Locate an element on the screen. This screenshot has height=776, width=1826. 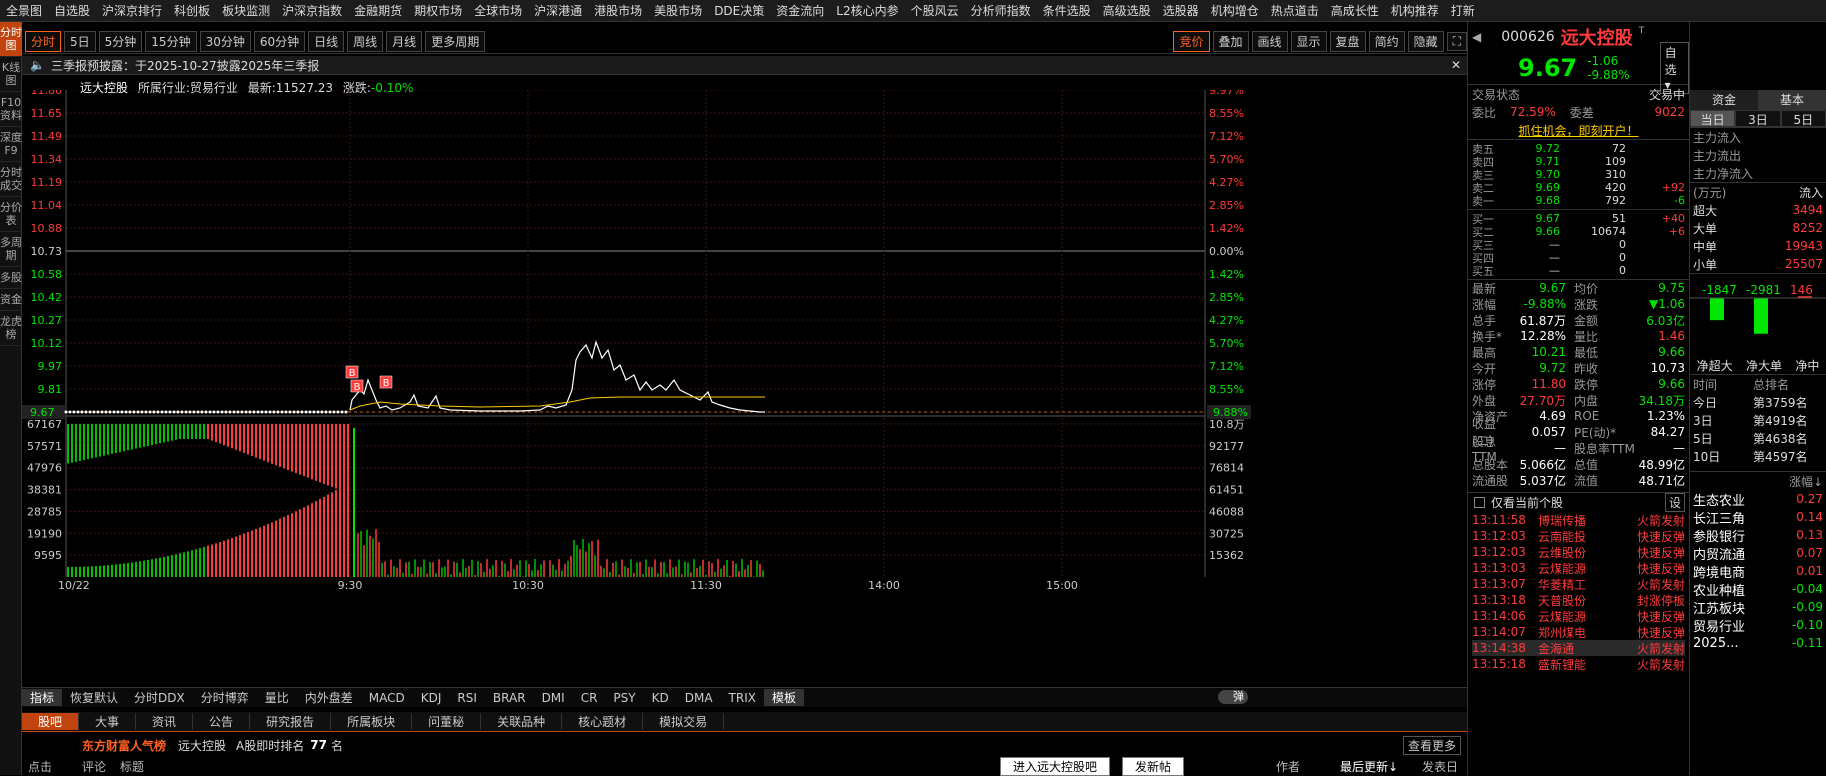
alert-row: 13:12:03 云南能投 快速反弹 is located at coordinates (1578, 536).